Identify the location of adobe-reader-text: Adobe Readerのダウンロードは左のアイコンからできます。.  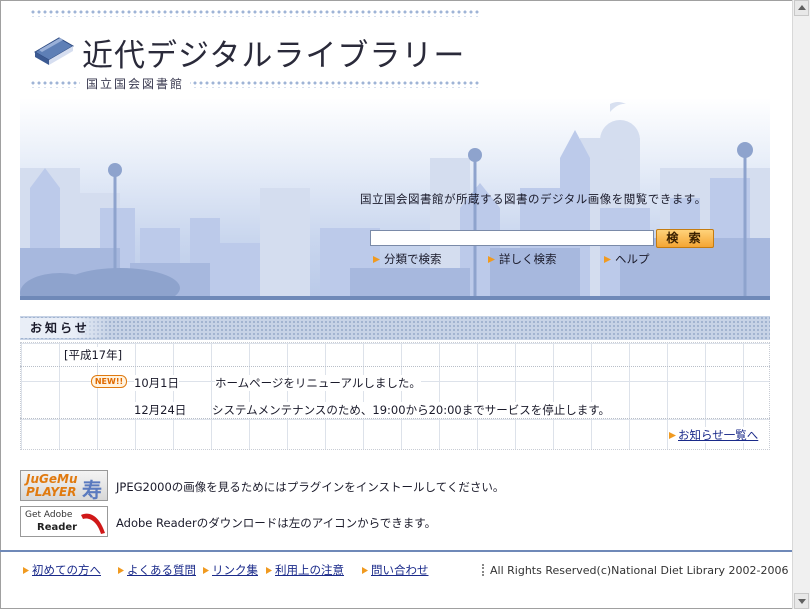
(276, 523).